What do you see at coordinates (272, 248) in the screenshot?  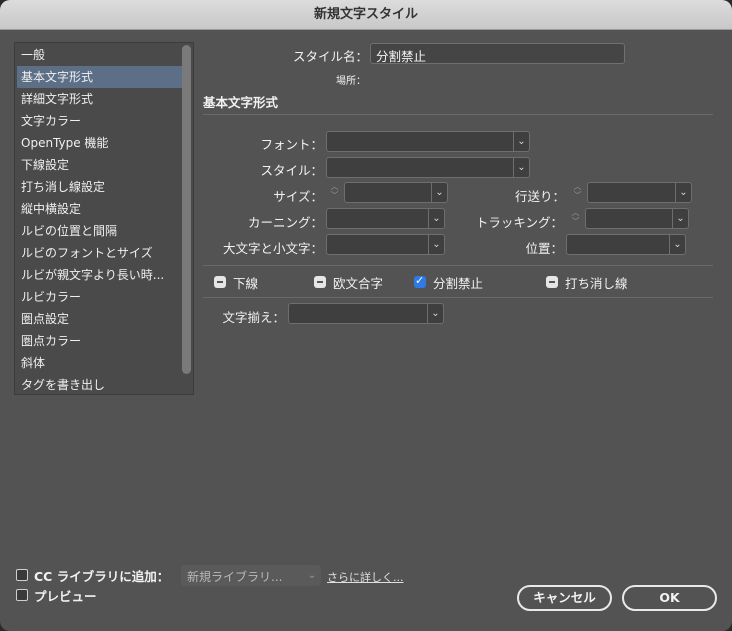 I see `case-label: 大文字と小文字：` at bounding box center [272, 248].